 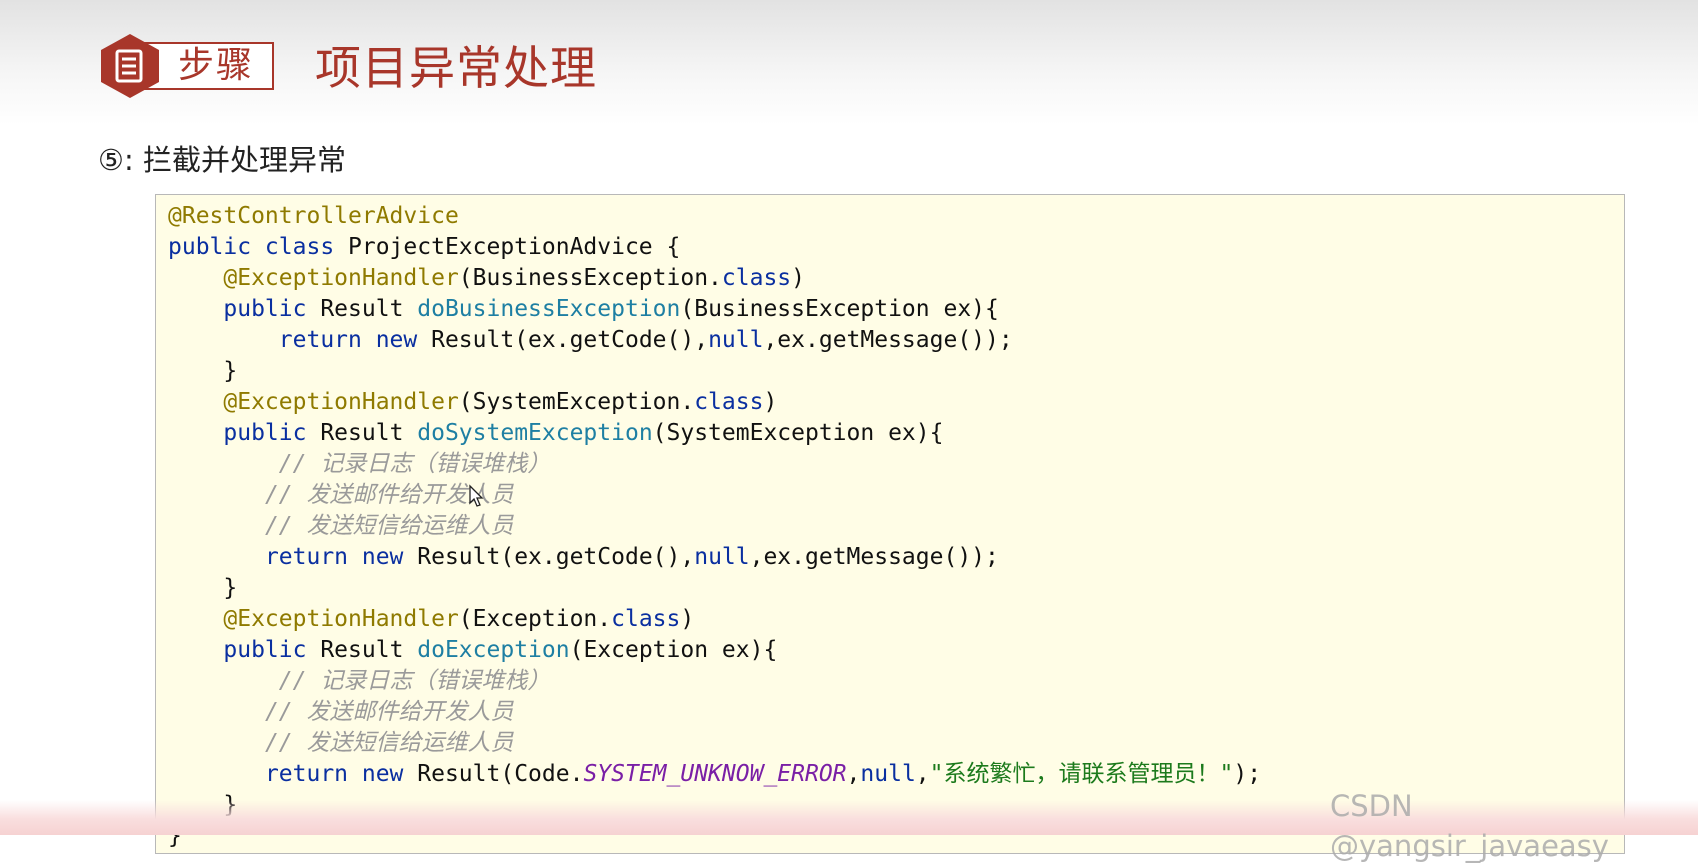 I want to click on code-token: doSystemException, so click(x=535, y=433).